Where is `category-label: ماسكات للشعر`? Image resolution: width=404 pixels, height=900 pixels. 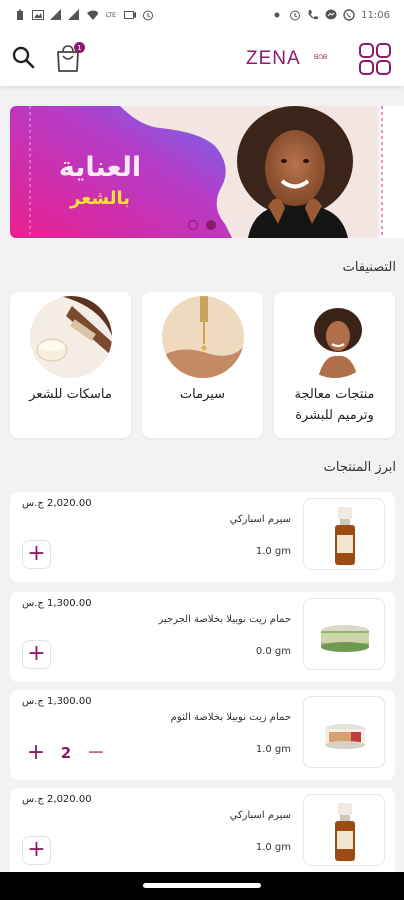 category-label: ماسكات للشعر is located at coordinates (70, 394).